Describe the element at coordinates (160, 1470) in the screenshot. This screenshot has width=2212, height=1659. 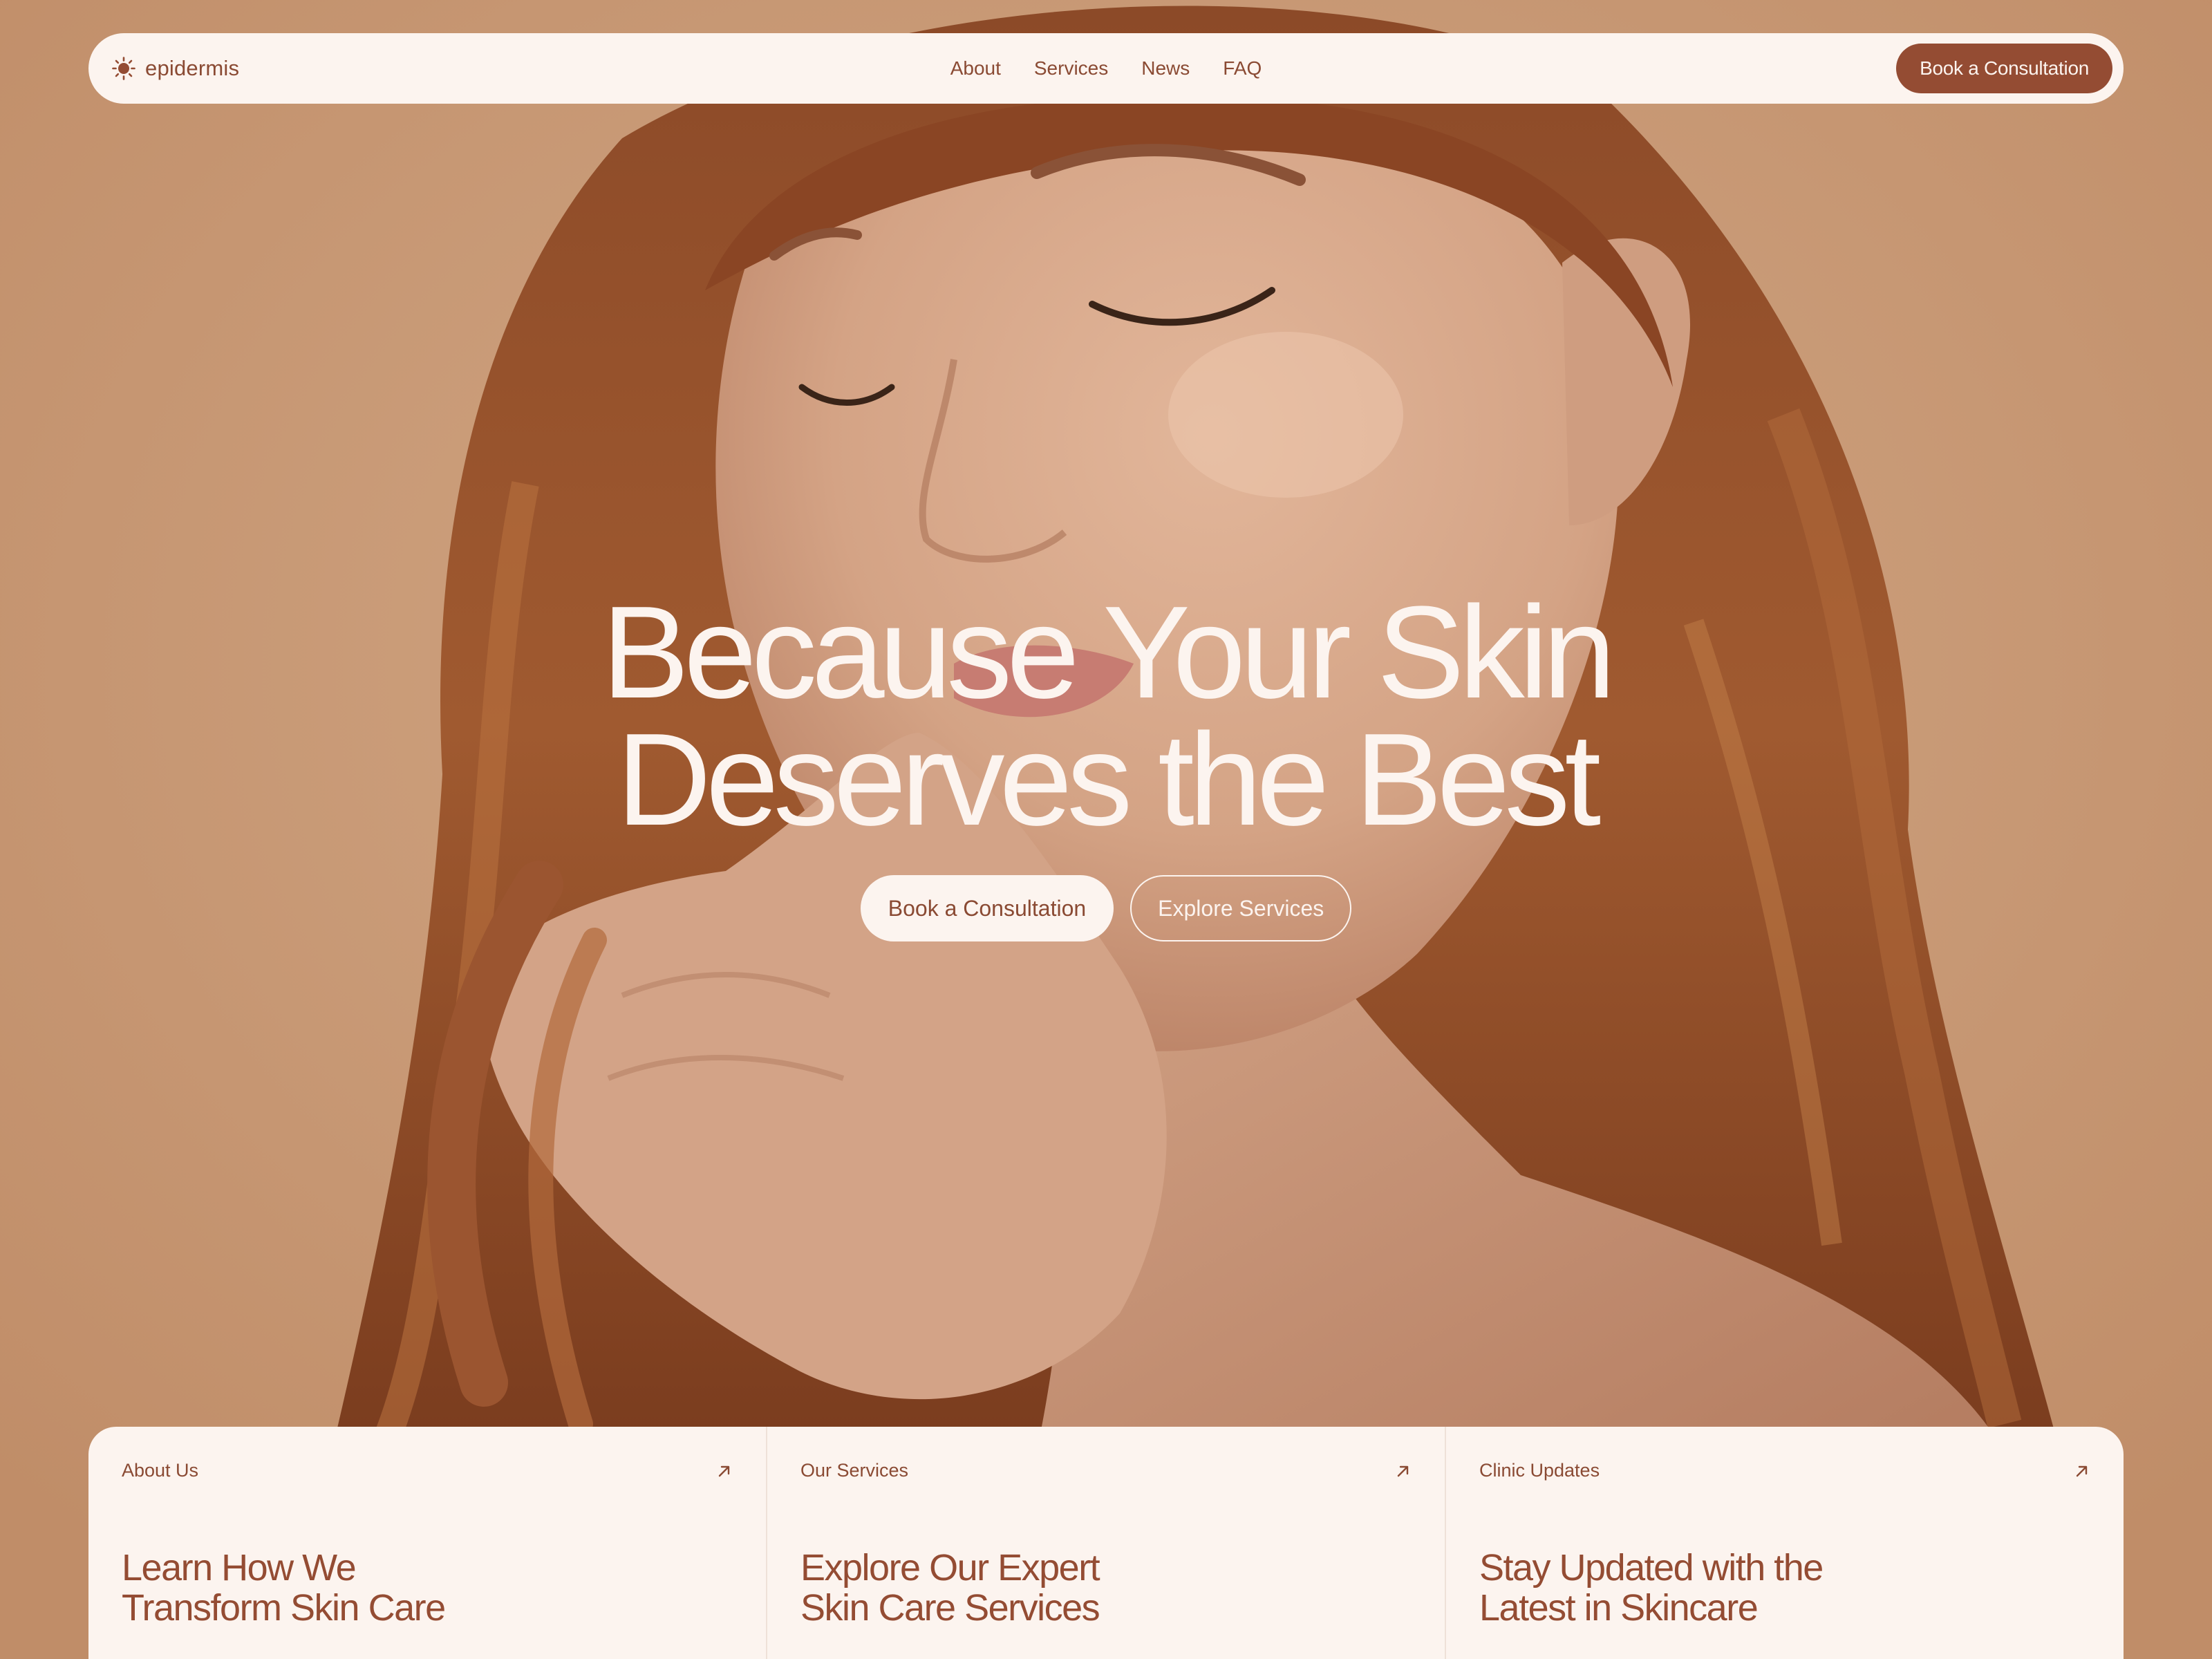
I see `card-label: About Us` at that location.